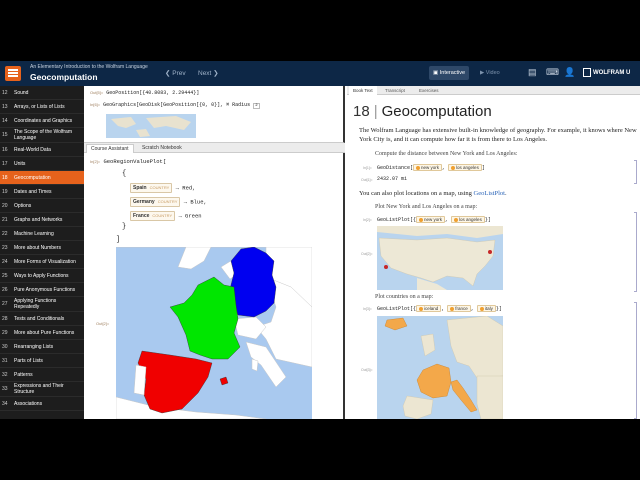 This screenshot has width=640, height=480. Describe the element at coordinates (214, 333) in the screenshot. I see `region-value-map` at that location.